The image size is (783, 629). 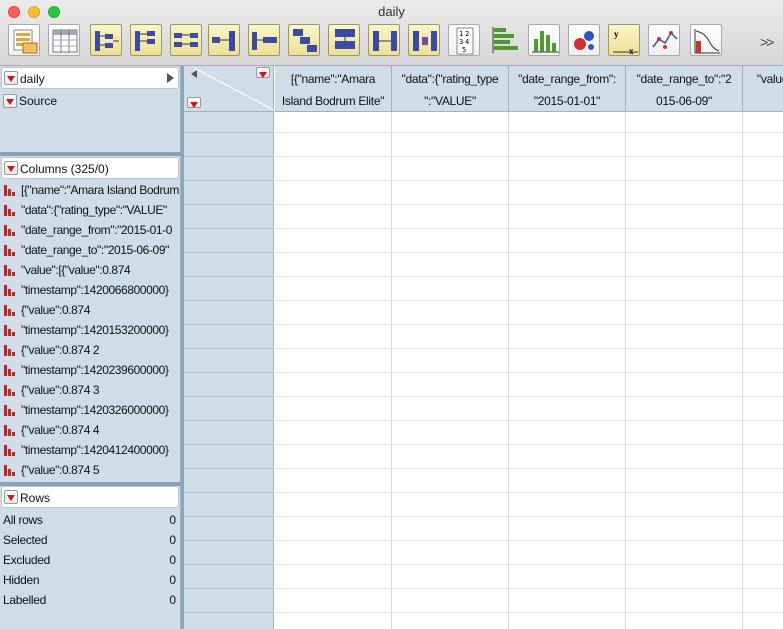 I want to click on column-name: "timestamp":1420239600000}, so click(x=95, y=370).